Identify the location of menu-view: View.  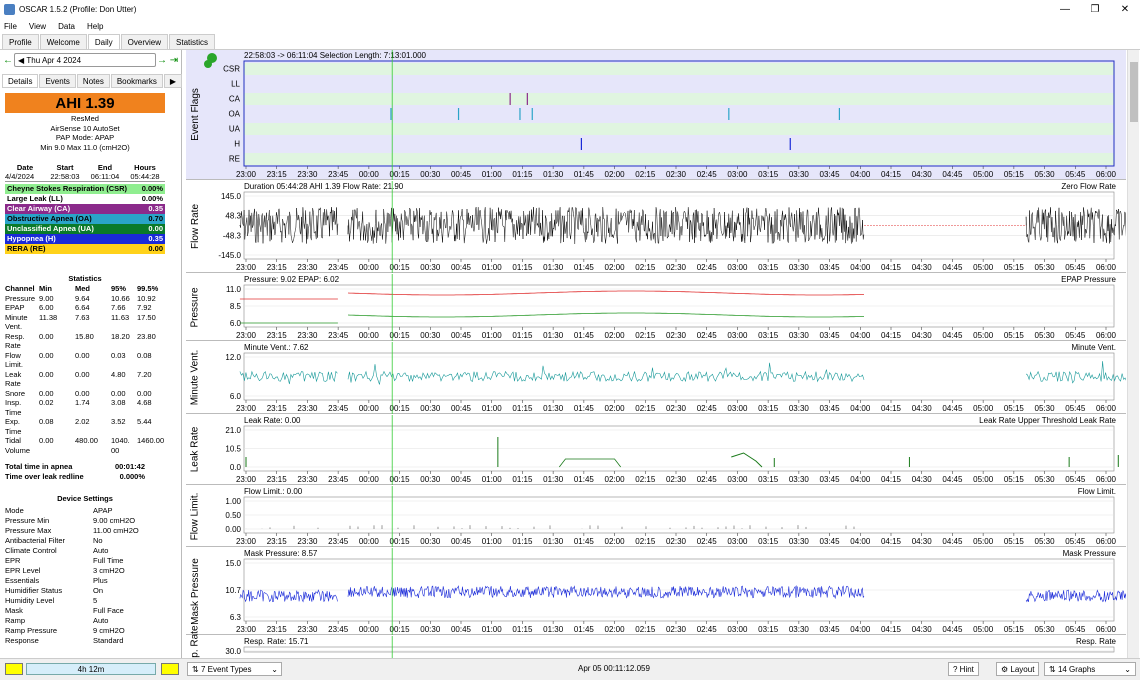
(37, 26).